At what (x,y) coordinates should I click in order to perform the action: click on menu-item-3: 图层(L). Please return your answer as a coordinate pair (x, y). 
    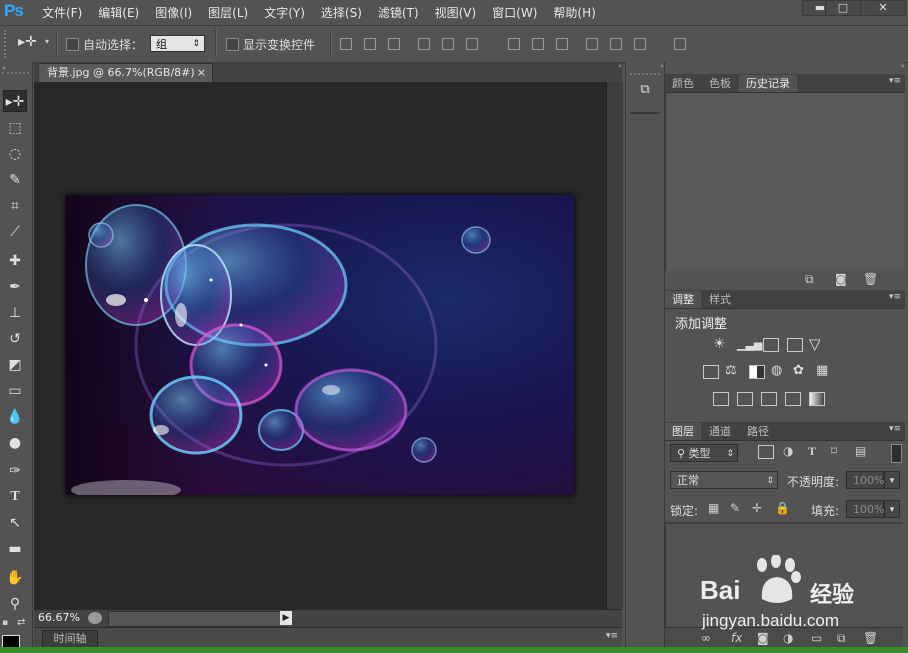
    Looking at the image, I should click on (232, 13).